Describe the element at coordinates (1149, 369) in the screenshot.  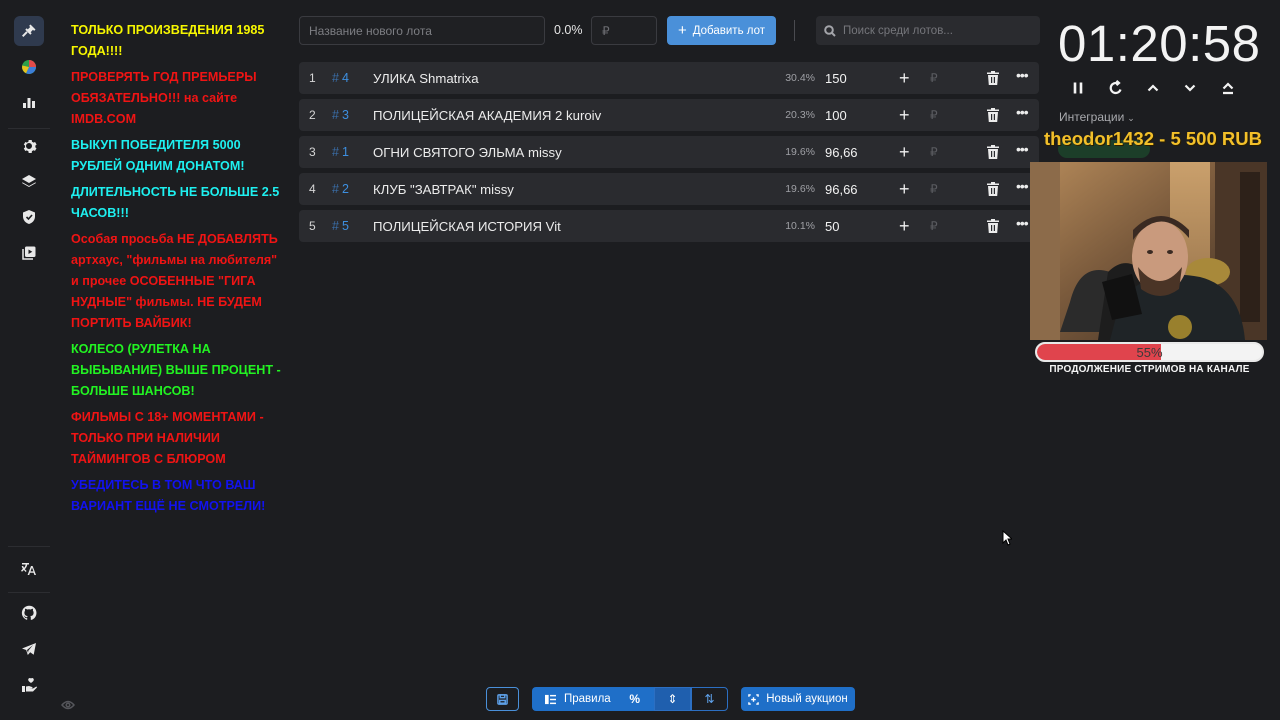
I see `goal-title: ПРОДОЛЖЕНИЕ СТРИМОВ НА КАНАЛЕ` at that location.